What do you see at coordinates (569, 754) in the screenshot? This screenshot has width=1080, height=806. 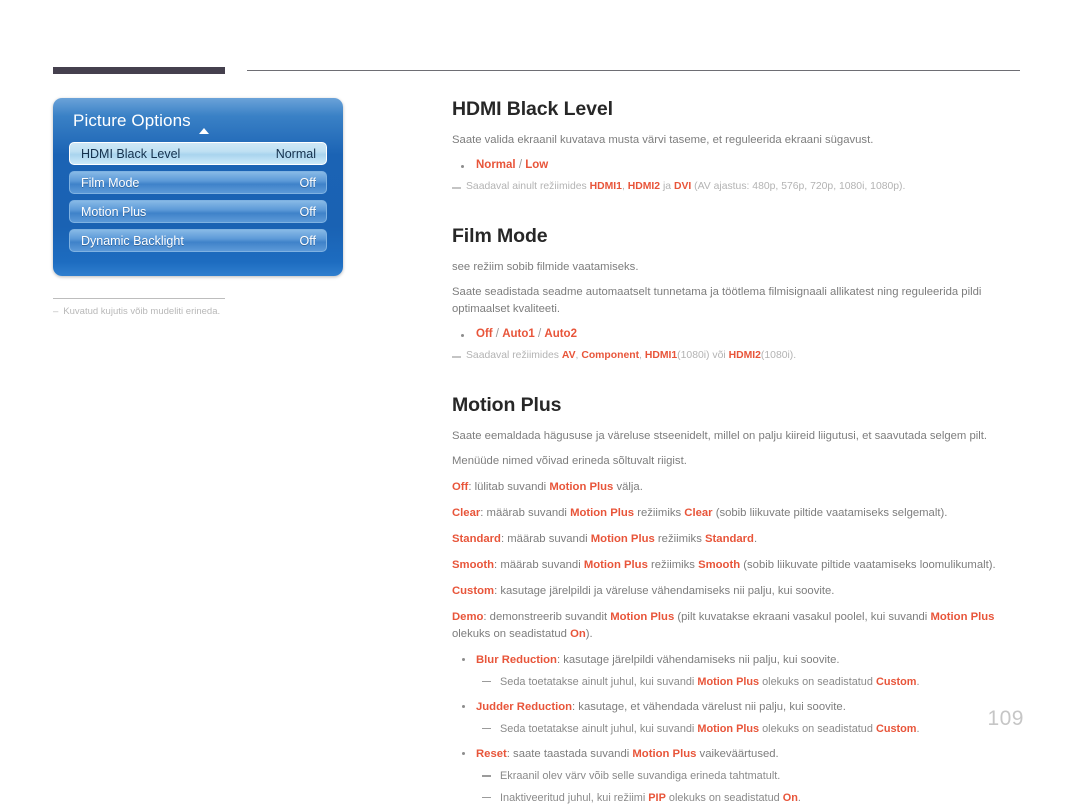 I see `bullet-text: : saate taastada suvandi` at bounding box center [569, 754].